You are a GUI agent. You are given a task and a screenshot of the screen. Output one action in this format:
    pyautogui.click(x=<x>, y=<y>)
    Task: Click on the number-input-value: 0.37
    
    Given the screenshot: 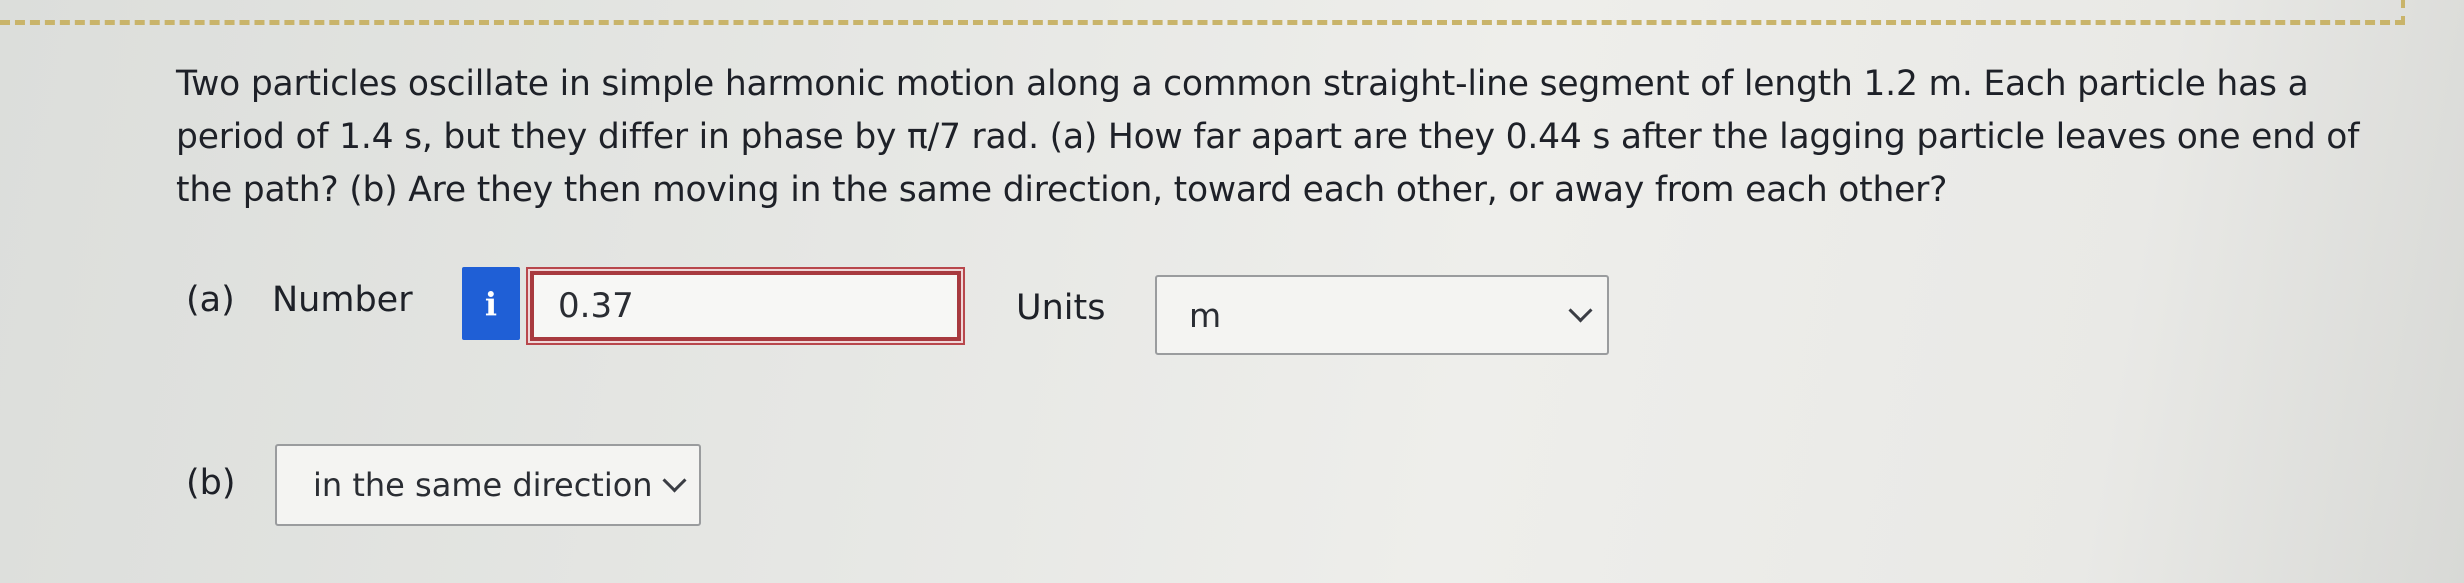 What is the action you would take?
    pyautogui.click(x=596, y=306)
    